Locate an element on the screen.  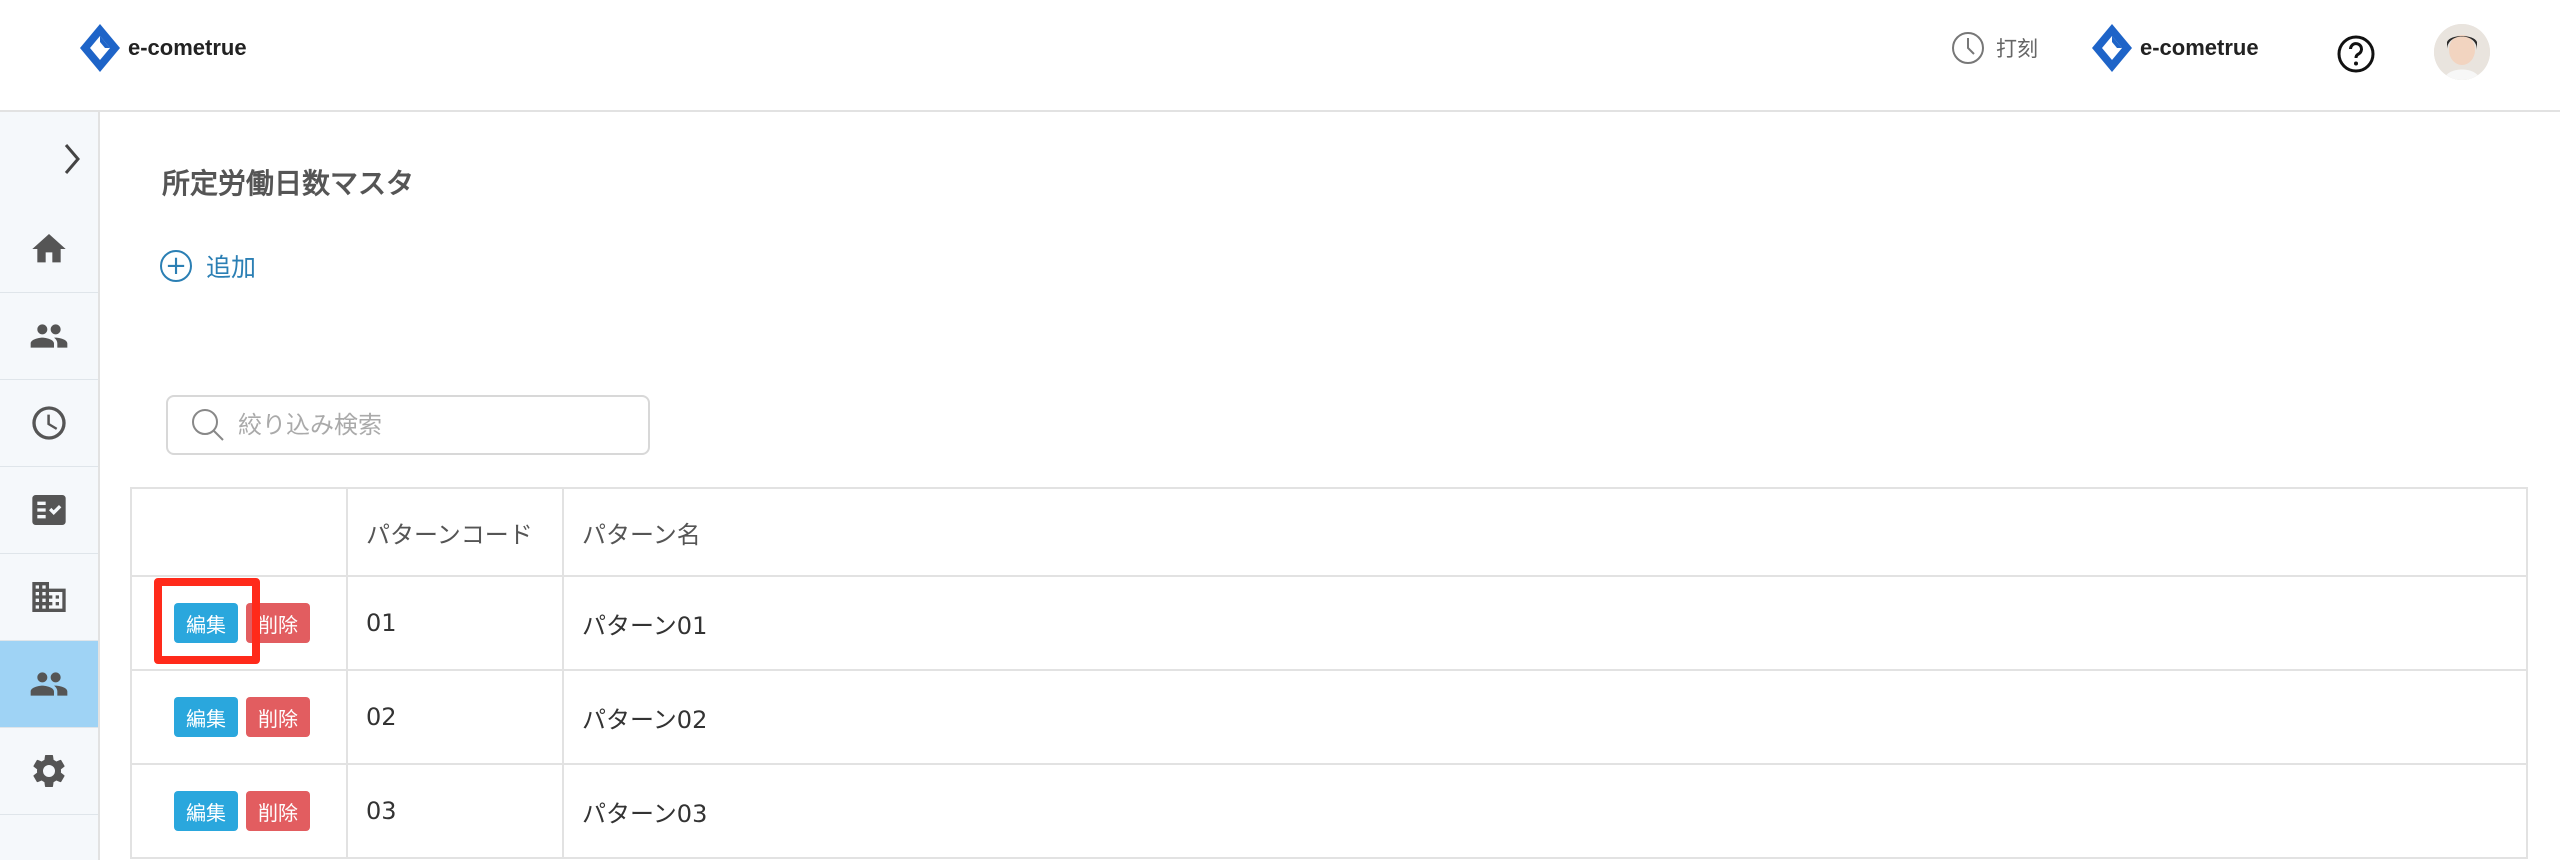
page-title: 所定労働日数マスタ is located at coordinates (288, 183).